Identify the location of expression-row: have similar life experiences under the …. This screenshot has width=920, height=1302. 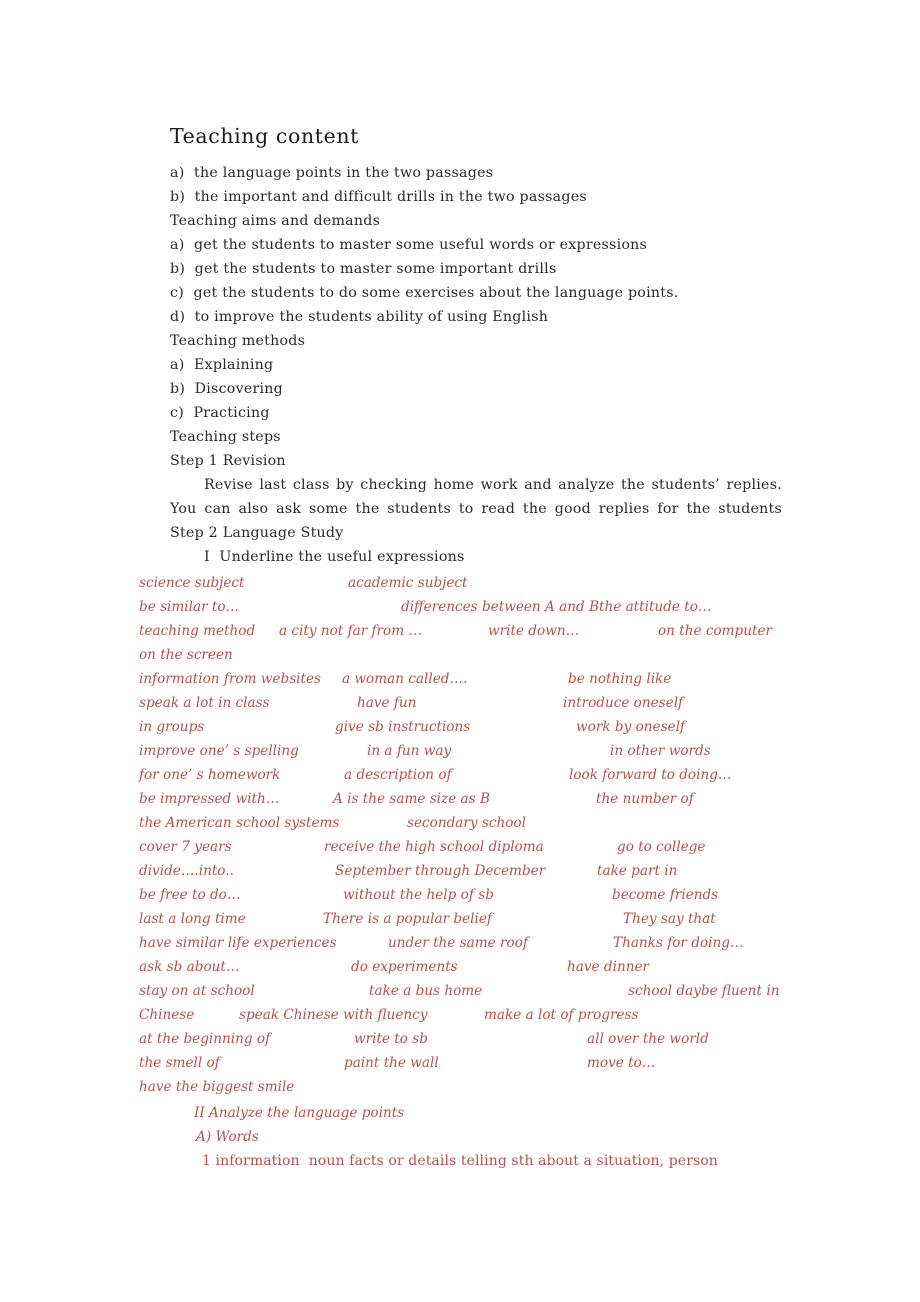
(464, 943).